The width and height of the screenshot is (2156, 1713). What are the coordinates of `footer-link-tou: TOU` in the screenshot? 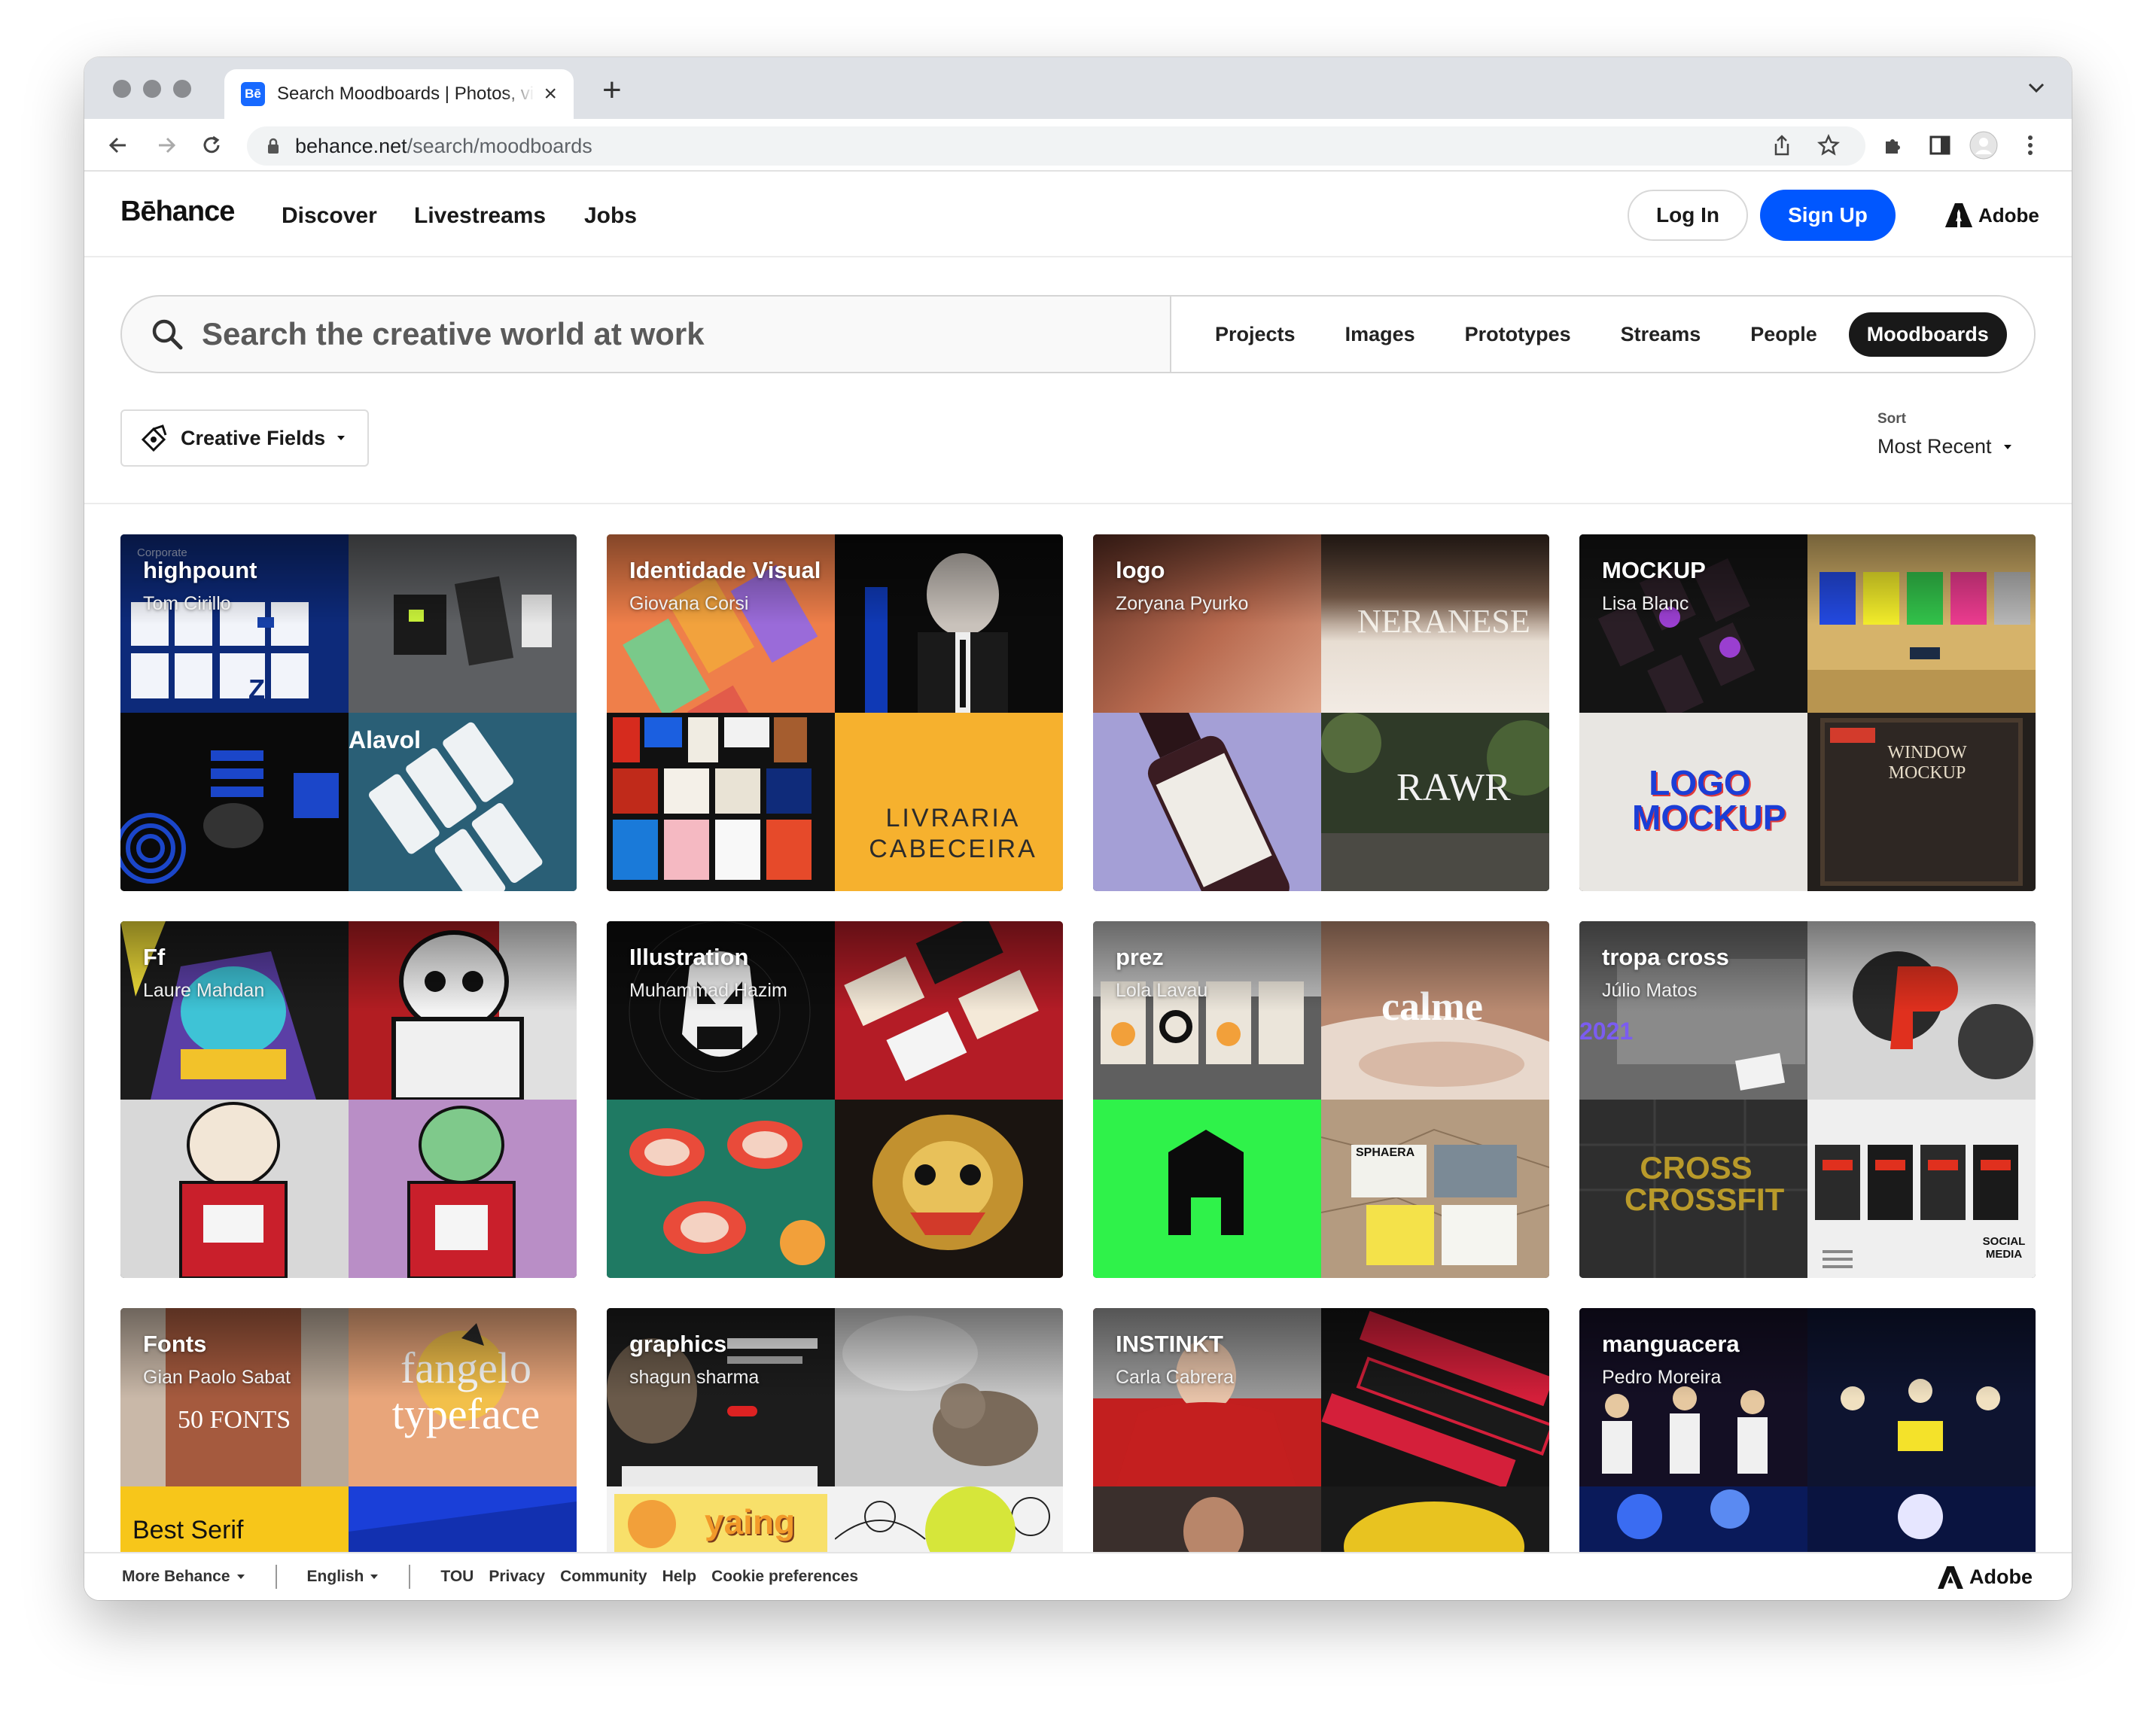 It's located at (457, 1577).